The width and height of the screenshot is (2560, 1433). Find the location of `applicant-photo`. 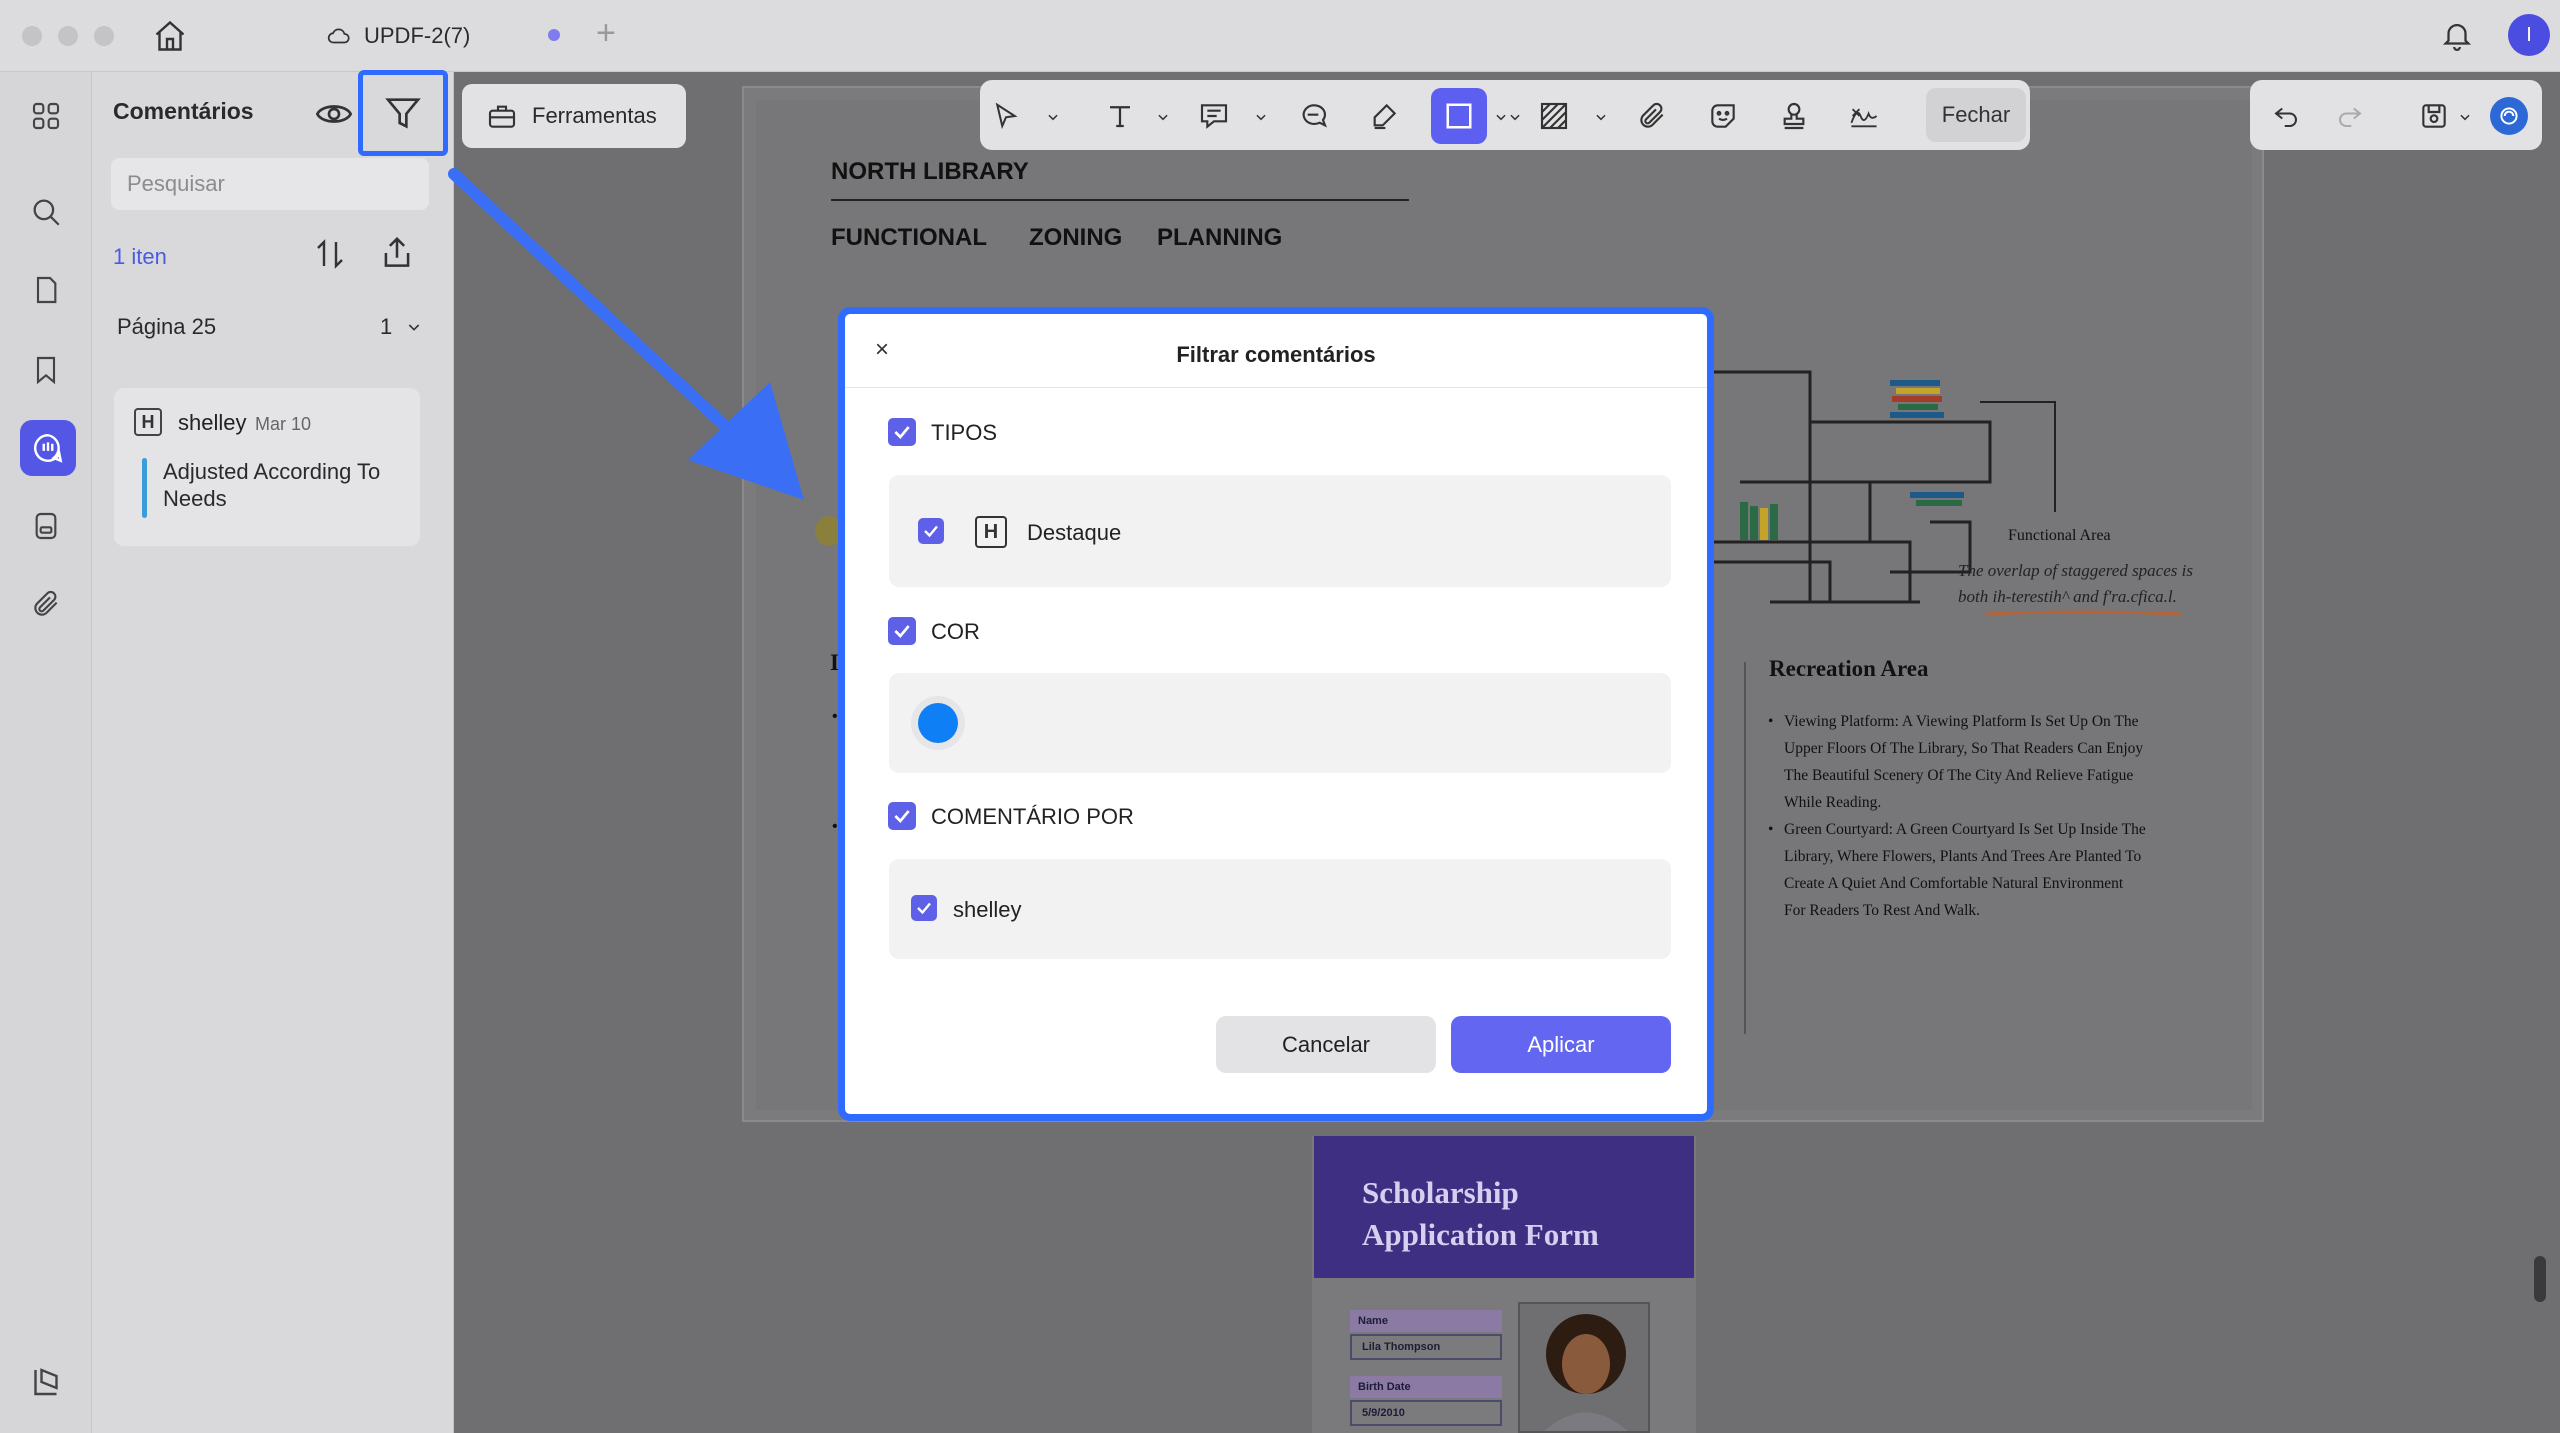

applicant-photo is located at coordinates (1584, 1367).